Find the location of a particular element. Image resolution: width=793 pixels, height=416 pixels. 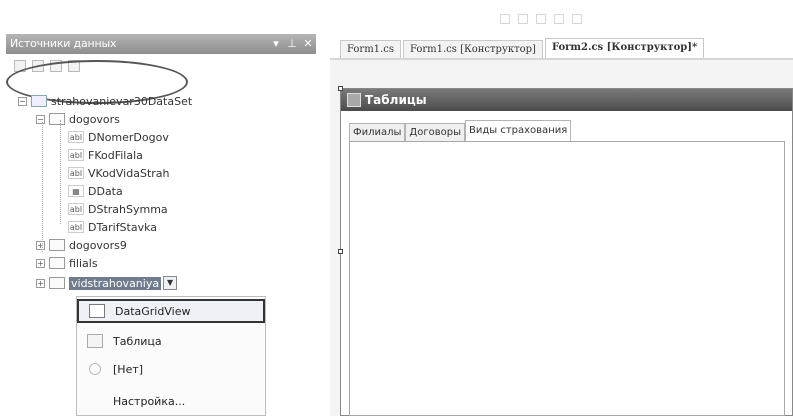

panel-title-bar: Источники данных ▾ ⊥ ✕ is located at coordinates (161, 44).